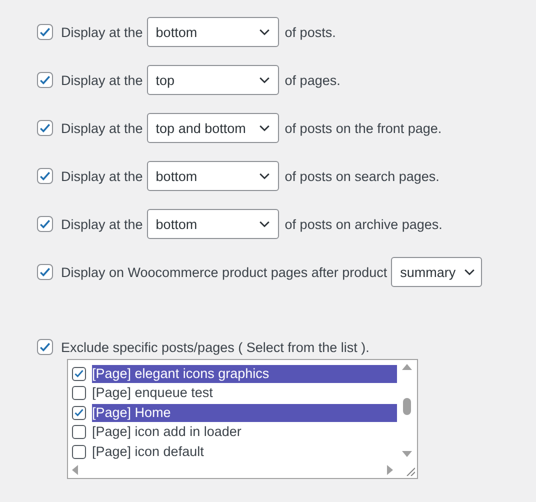 The image size is (536, 502). Describe the element at coordinates (224, 272) in the screenshot. I see `option-label: Display on Woocommerce product pages after product` at that location.